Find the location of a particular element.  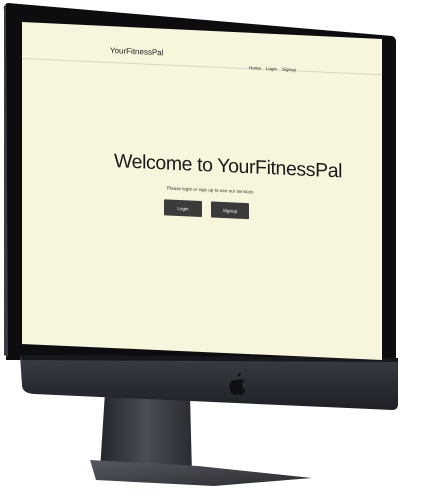

nav-links: Home Login Signup is located at coordinates (272, 68).